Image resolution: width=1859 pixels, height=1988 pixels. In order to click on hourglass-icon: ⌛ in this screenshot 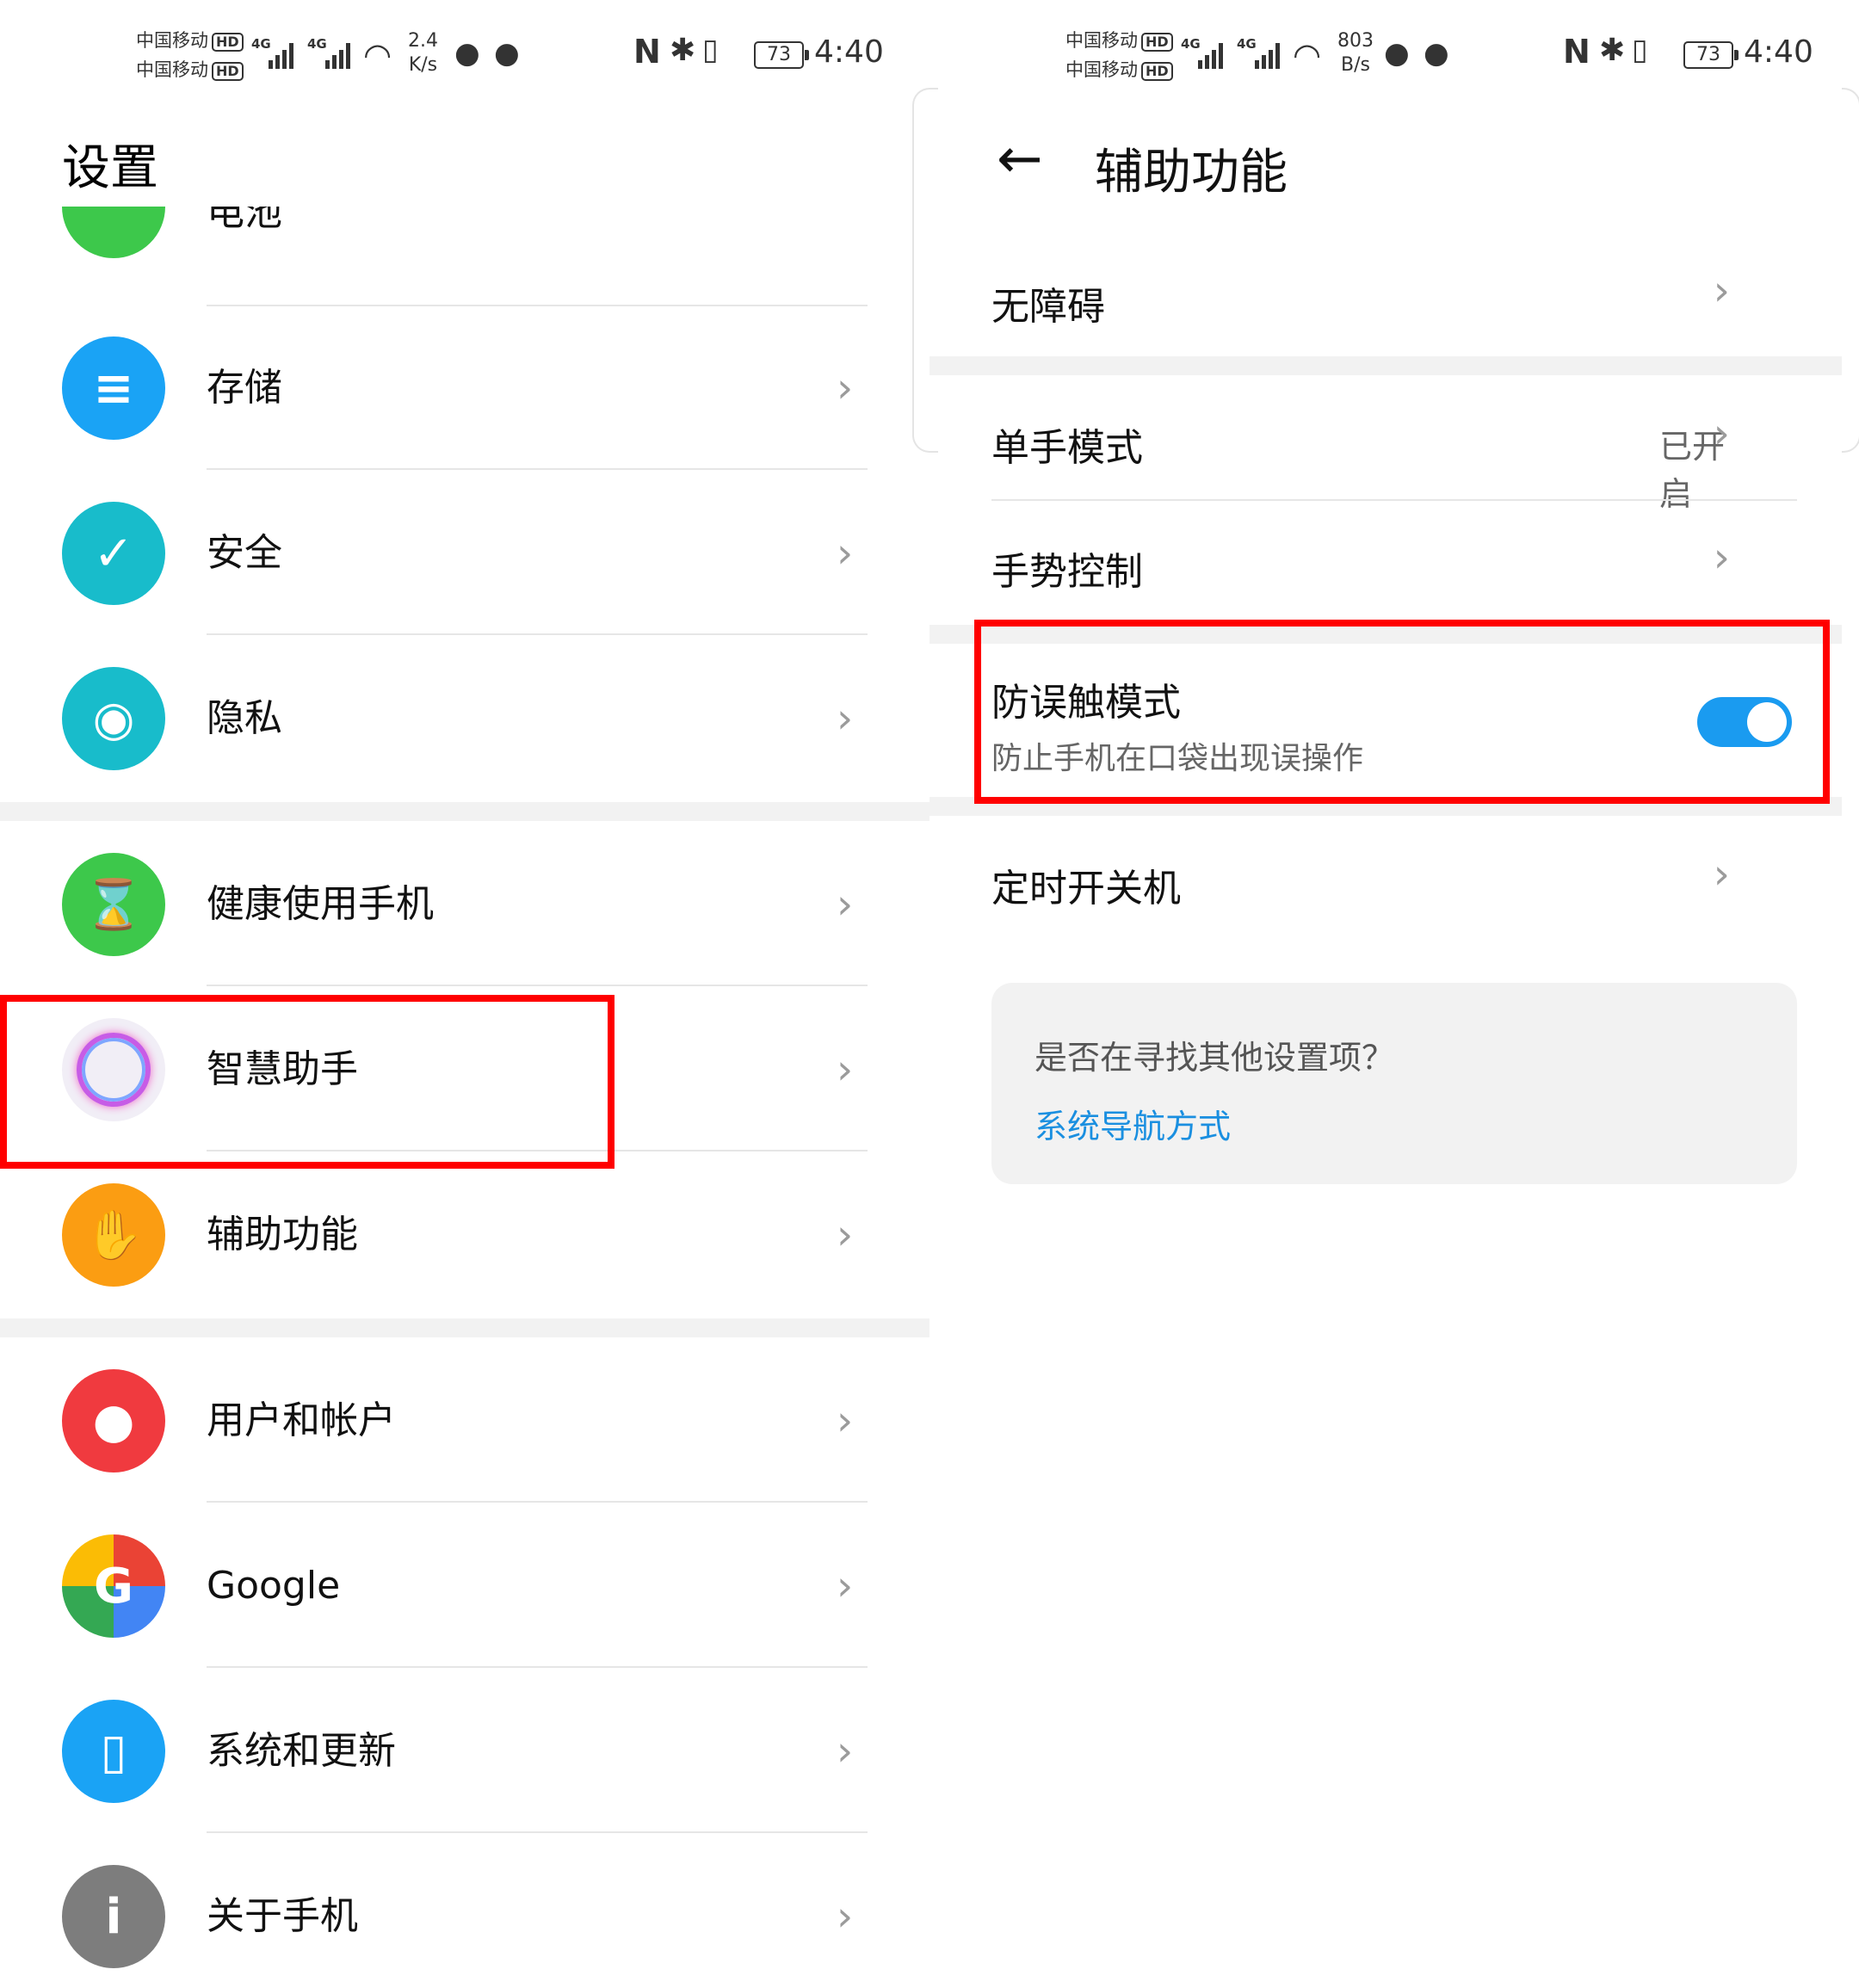, I will do `click(113, 904)`.